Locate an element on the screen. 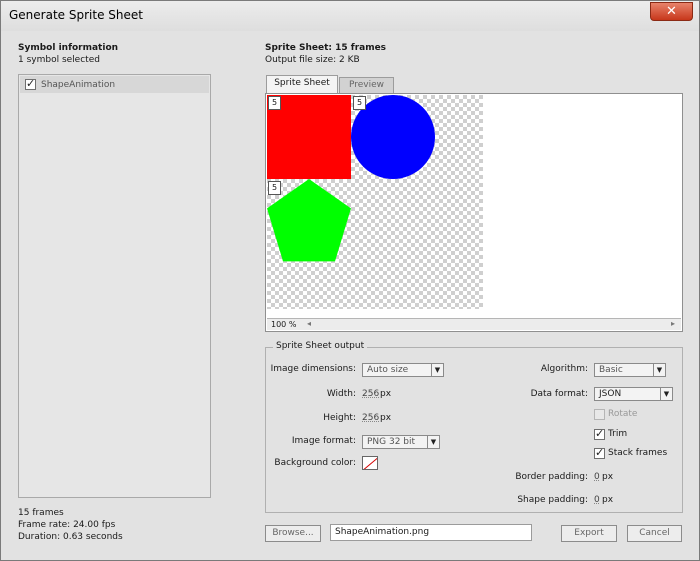 The image size is (700, 561). image-dimensions-dropdown: Auto size ▼ is located at coordinates (403, 370).